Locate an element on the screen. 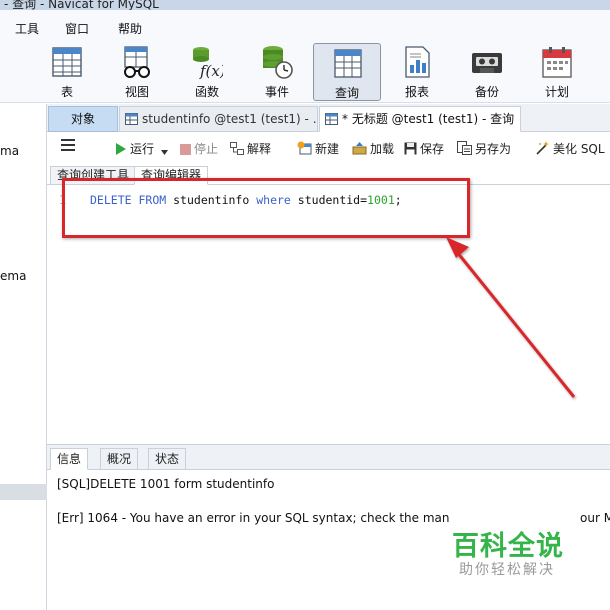  new-query-icon is located at coordinates (304, 148).